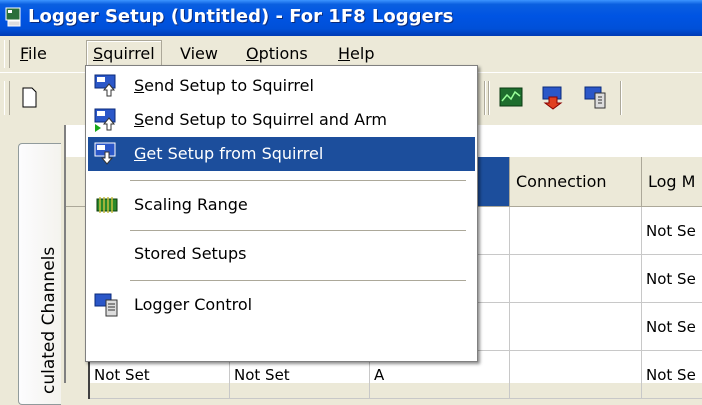  I want to click on open-file-button, so click(51, 97).